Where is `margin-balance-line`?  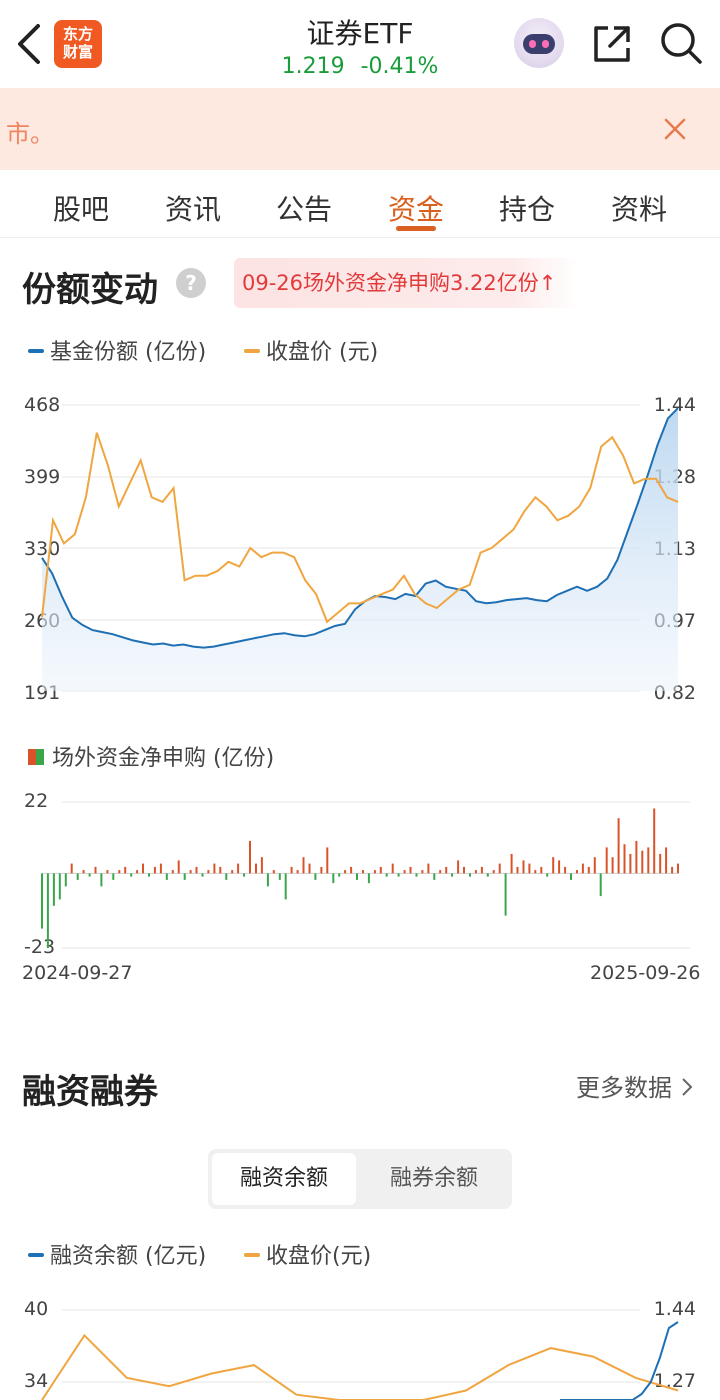 margin-balance-line is located at coordinates (619, 1360).